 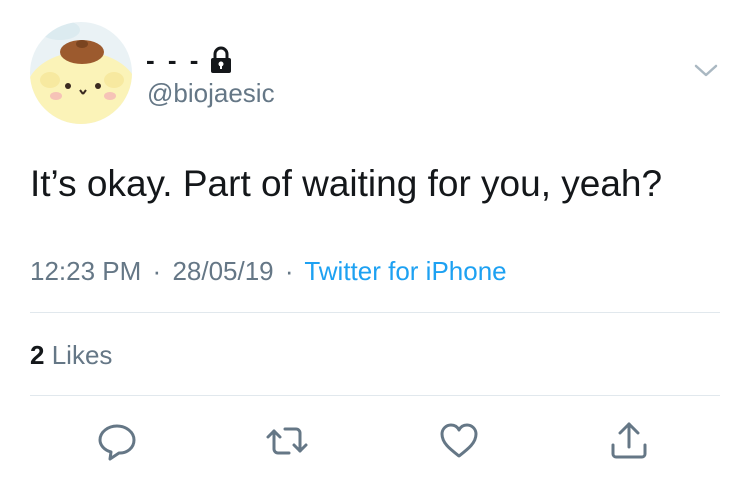 I want to click on tweet-meta: 12:23 PM · 28/05/19 · Twitter for iPhone, so click(x=268, y=271).